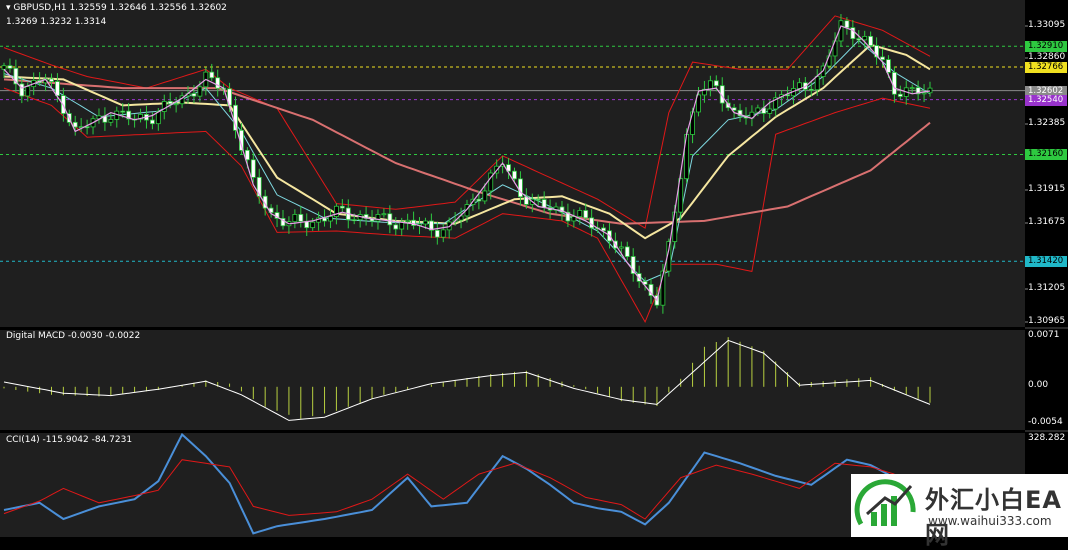 The height and width of the screenshot is (550, 1068). I want to click on price-axis, so click(1046, 268).